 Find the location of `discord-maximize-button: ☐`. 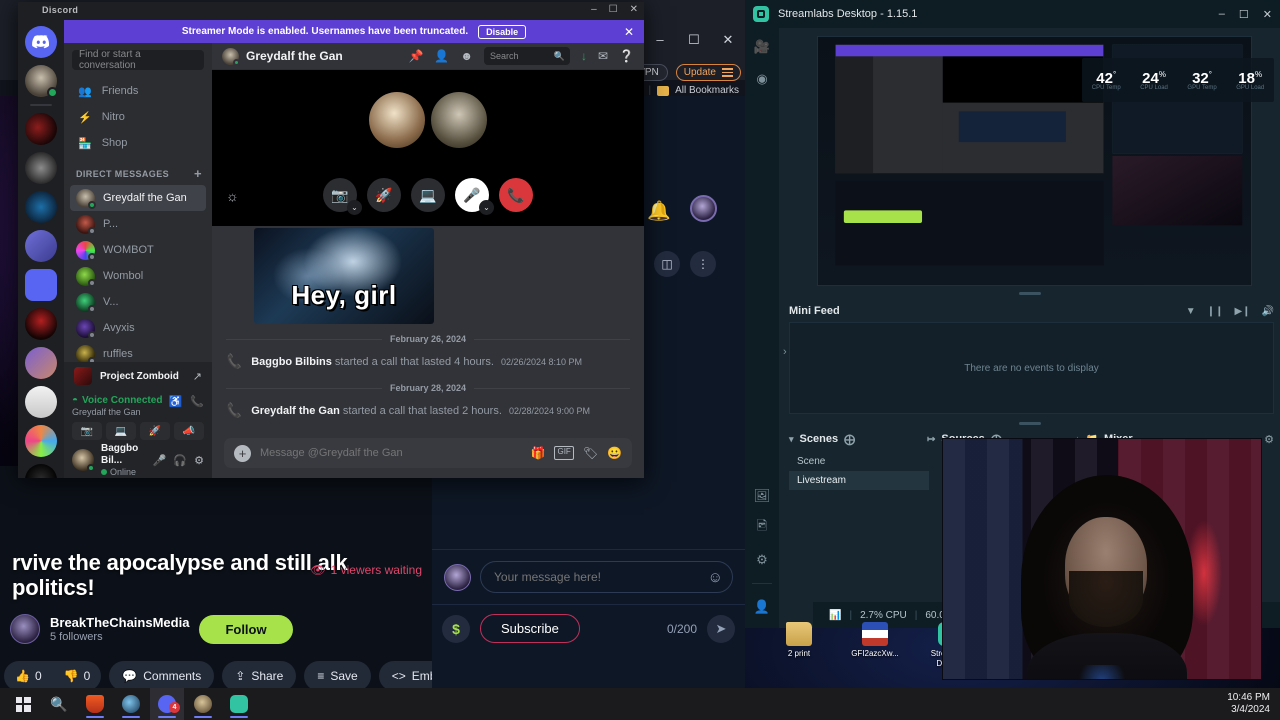

discord-maximize-button: ☐ is located at coordinates (613, 9).